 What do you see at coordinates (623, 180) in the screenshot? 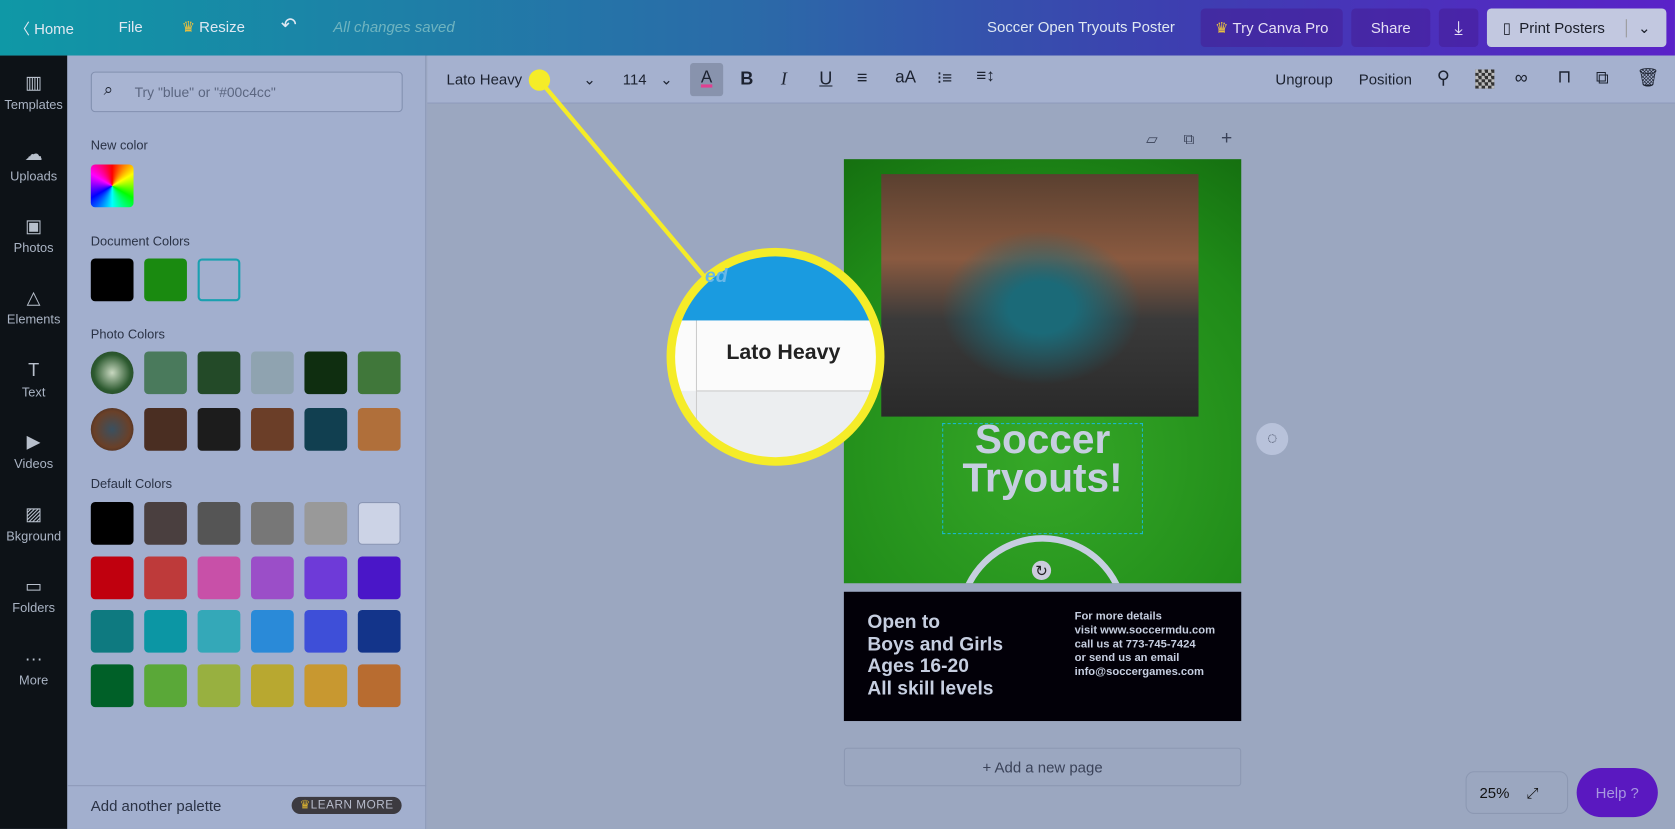
I see `callout-line` at bounding box center [623, 180].